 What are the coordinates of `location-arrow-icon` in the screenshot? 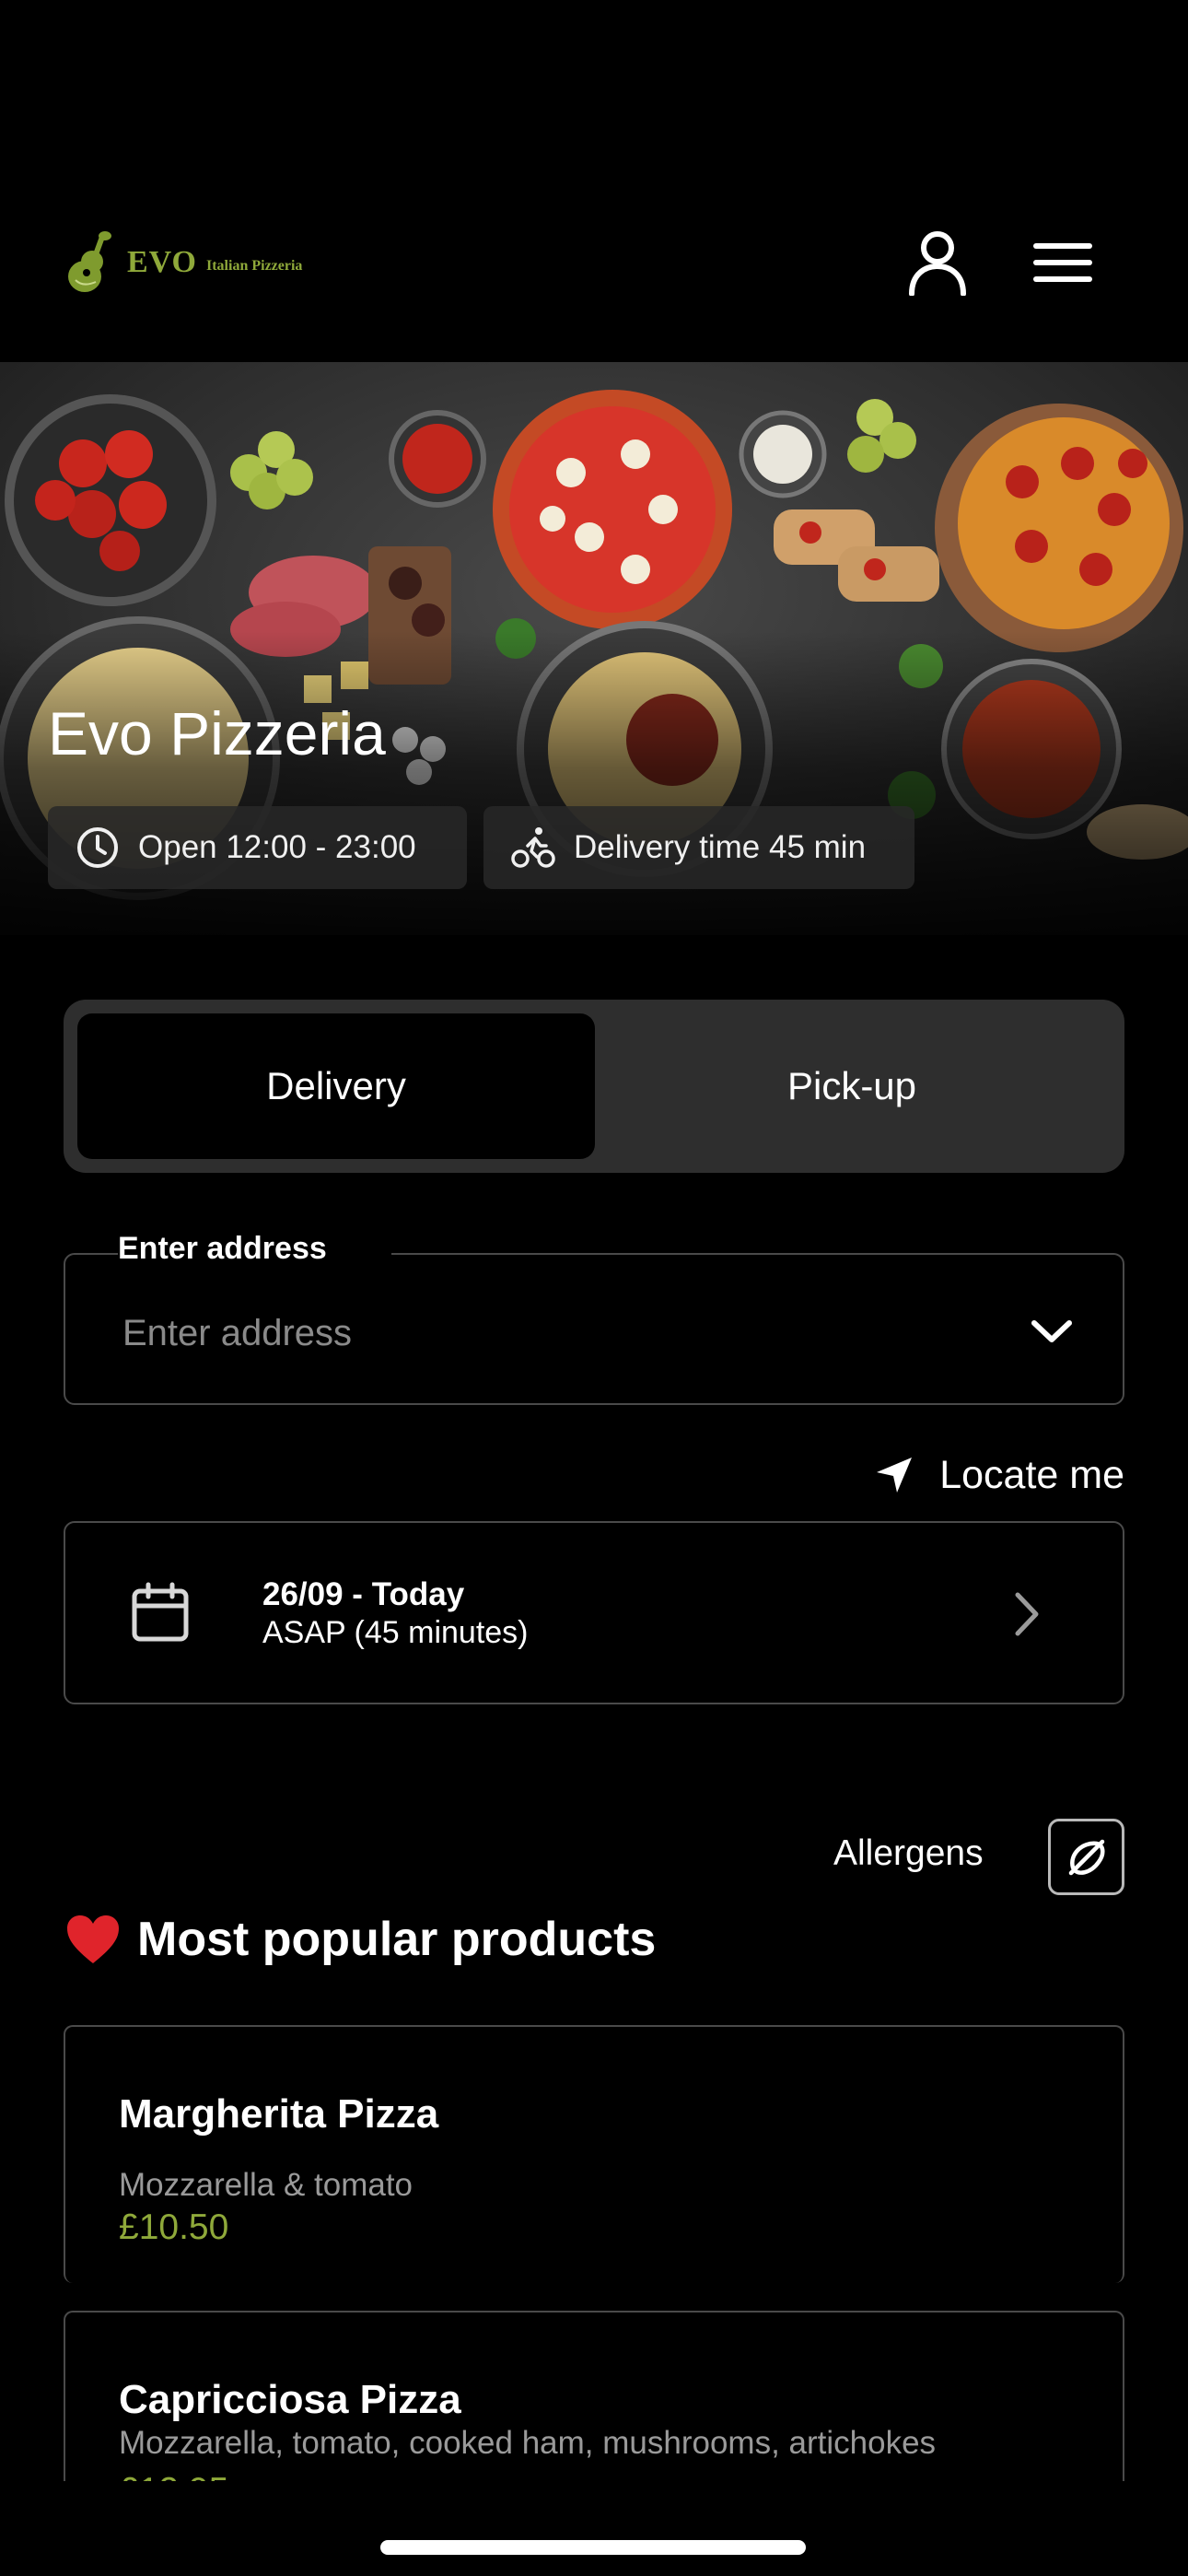 It's located at (895, 1475).